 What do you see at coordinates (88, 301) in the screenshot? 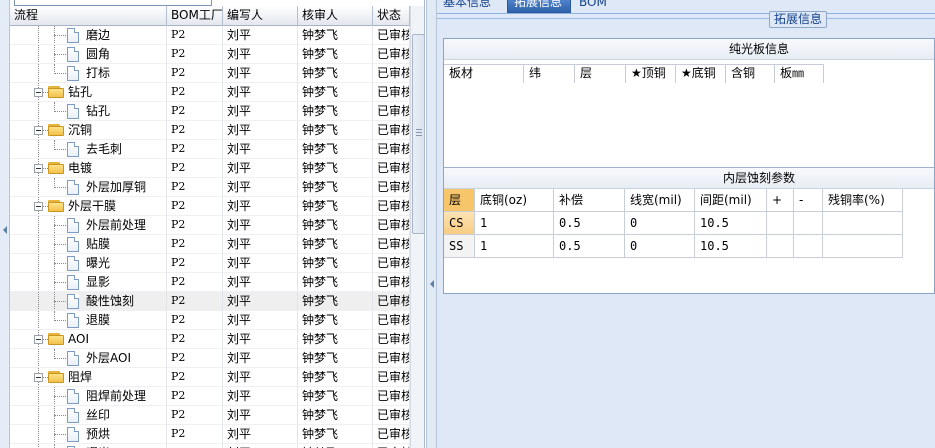
I see `tree-node-cell: 酸性蚀刻` at bounding box center [88, 301].